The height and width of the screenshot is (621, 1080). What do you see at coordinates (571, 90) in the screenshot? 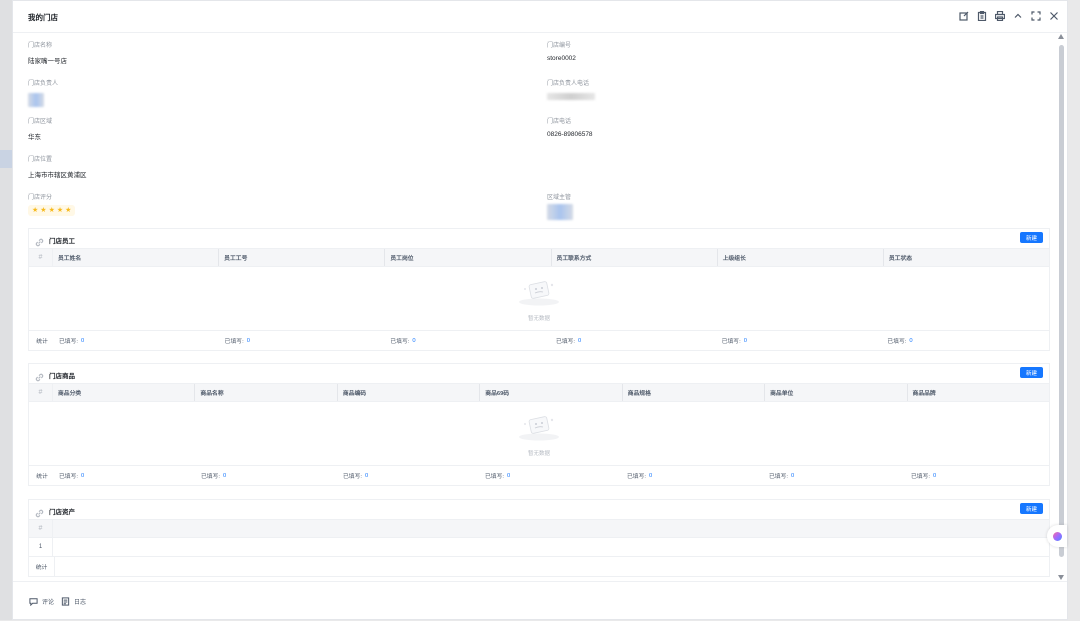
I see `field-manager-phone: 门店负责人电话` at bounding box center [571, 90].